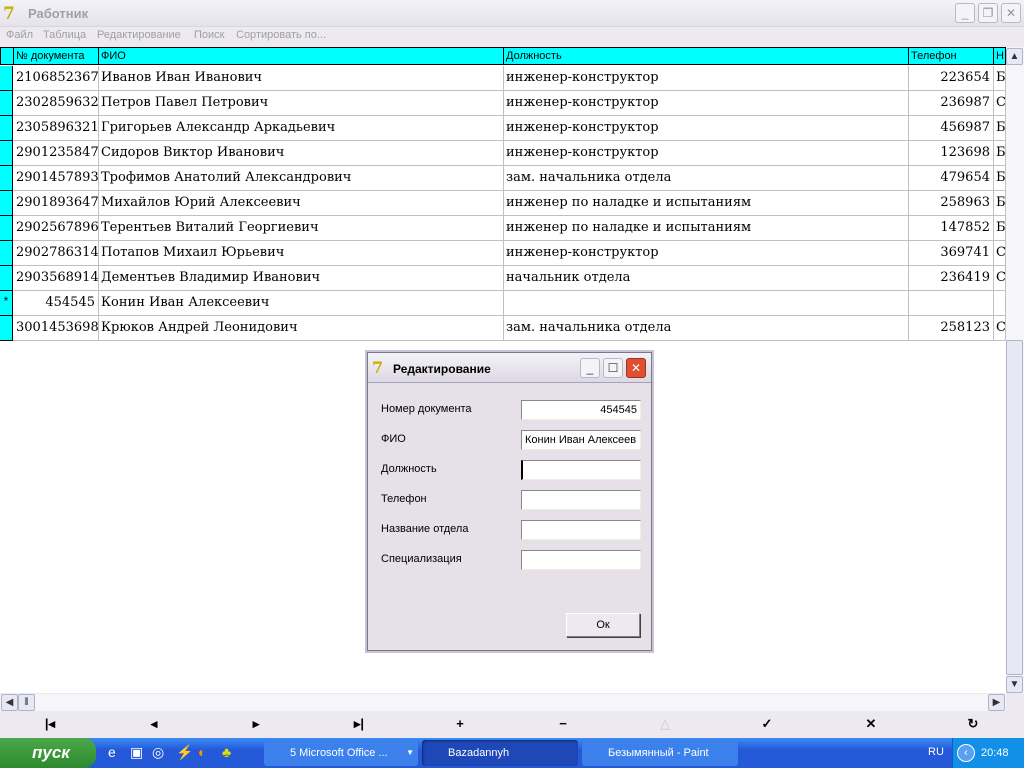 This screenshot has width=1024, height=768. I want to click on cell-fio: Иванов Иван Иванович, so click(301, 78).